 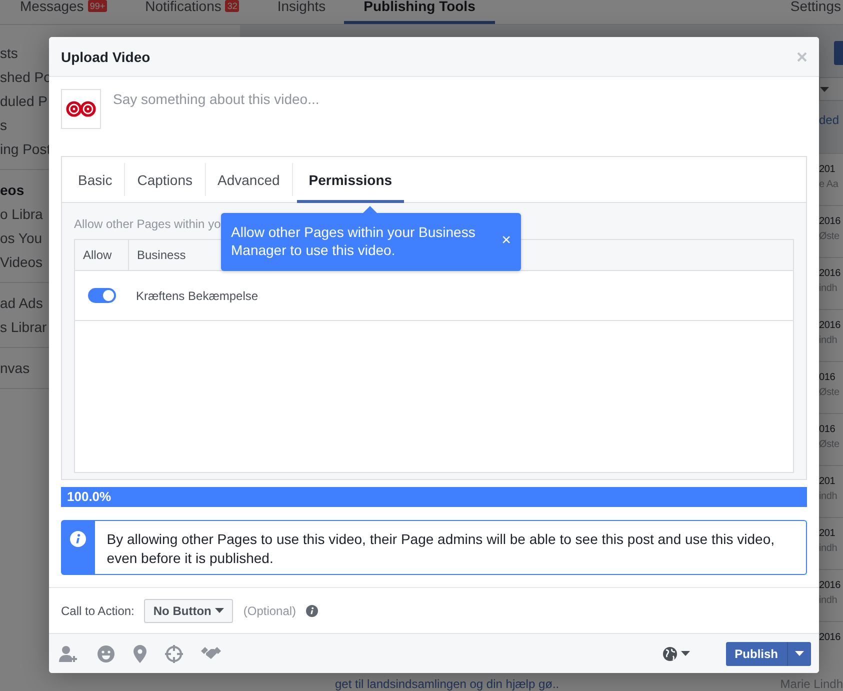 I want to click on link: ded, so click(x=831, y=120).